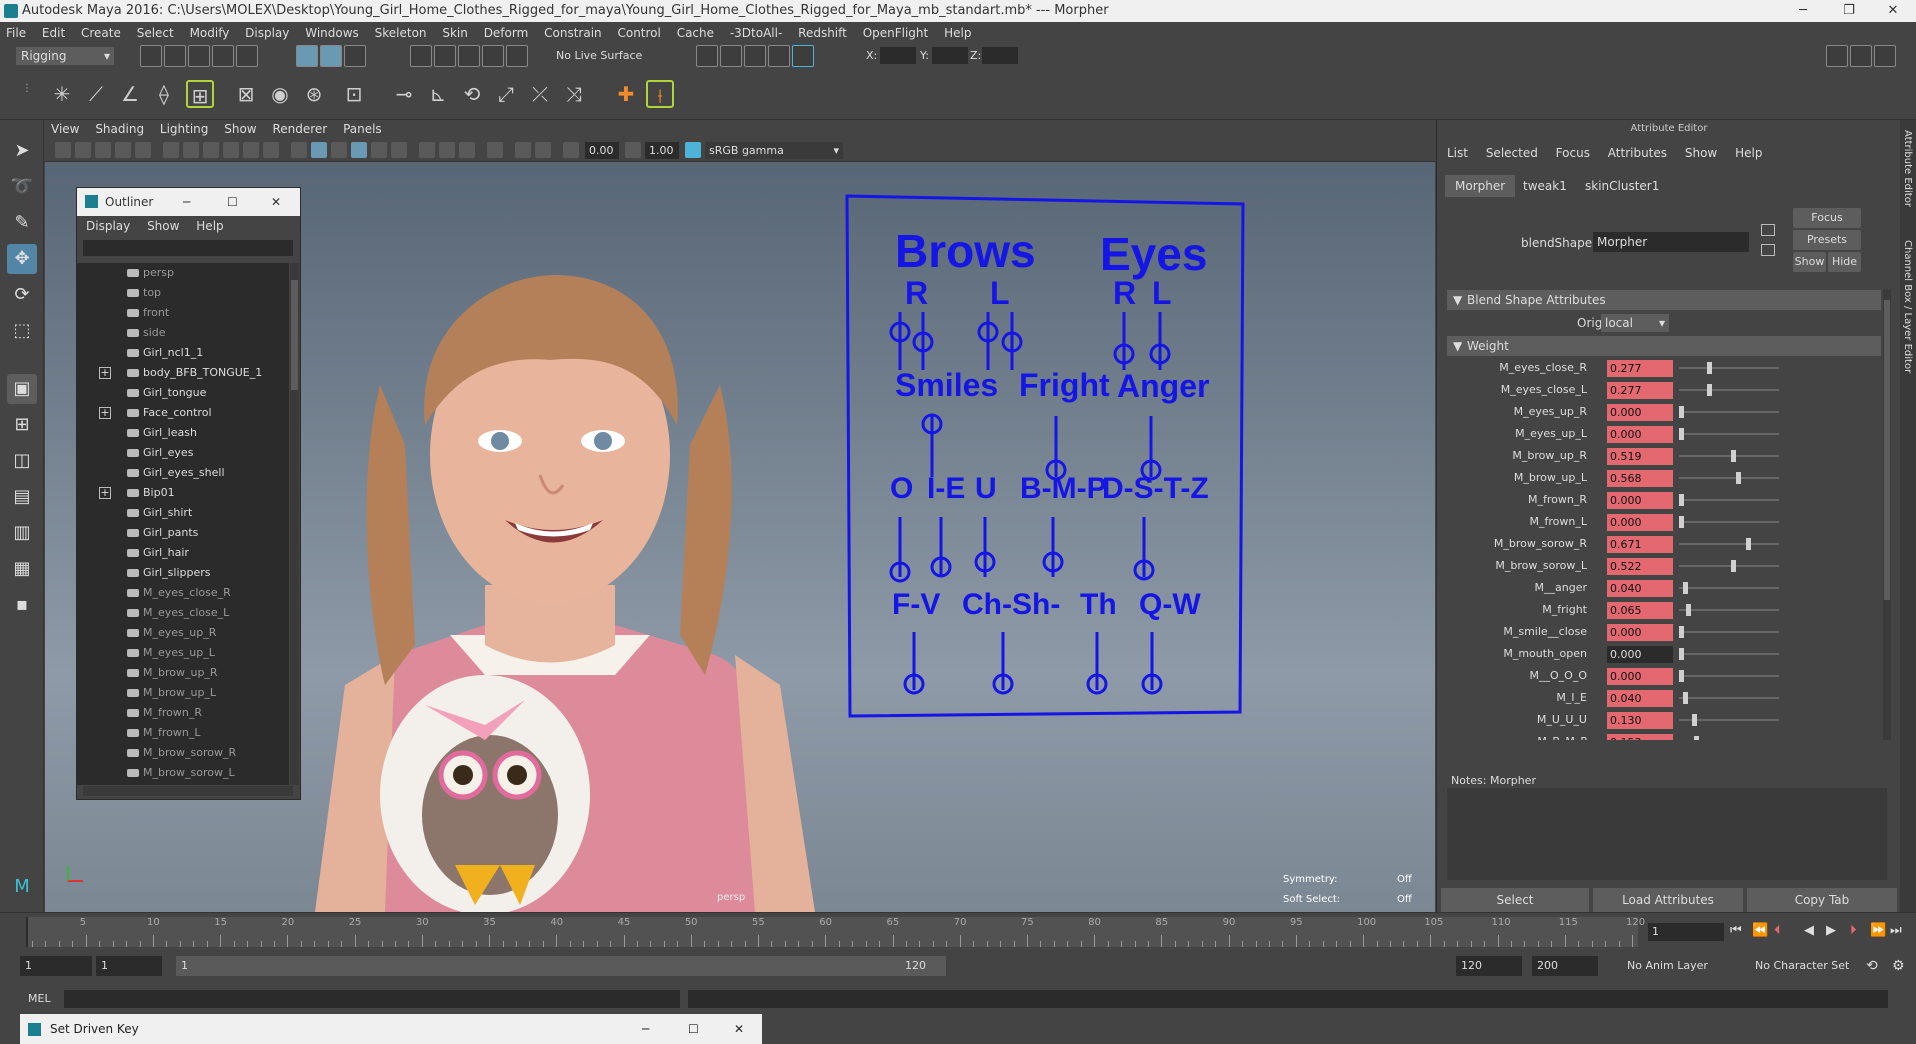 The image size is (1916, 1044). What do you see at coordinates (421, 56) in the screenshot?
I see `snap-grid-icon` at bounding box center [421, 56].